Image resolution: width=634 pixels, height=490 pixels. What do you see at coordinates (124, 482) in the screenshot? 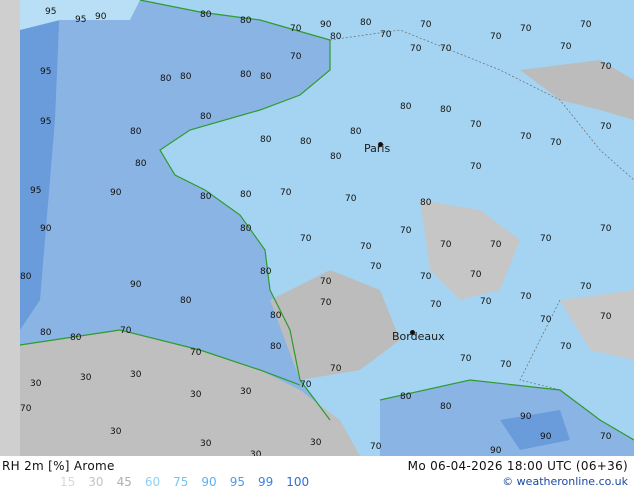
I see `scale-step-45: 45` at bounding box center [124, 482].